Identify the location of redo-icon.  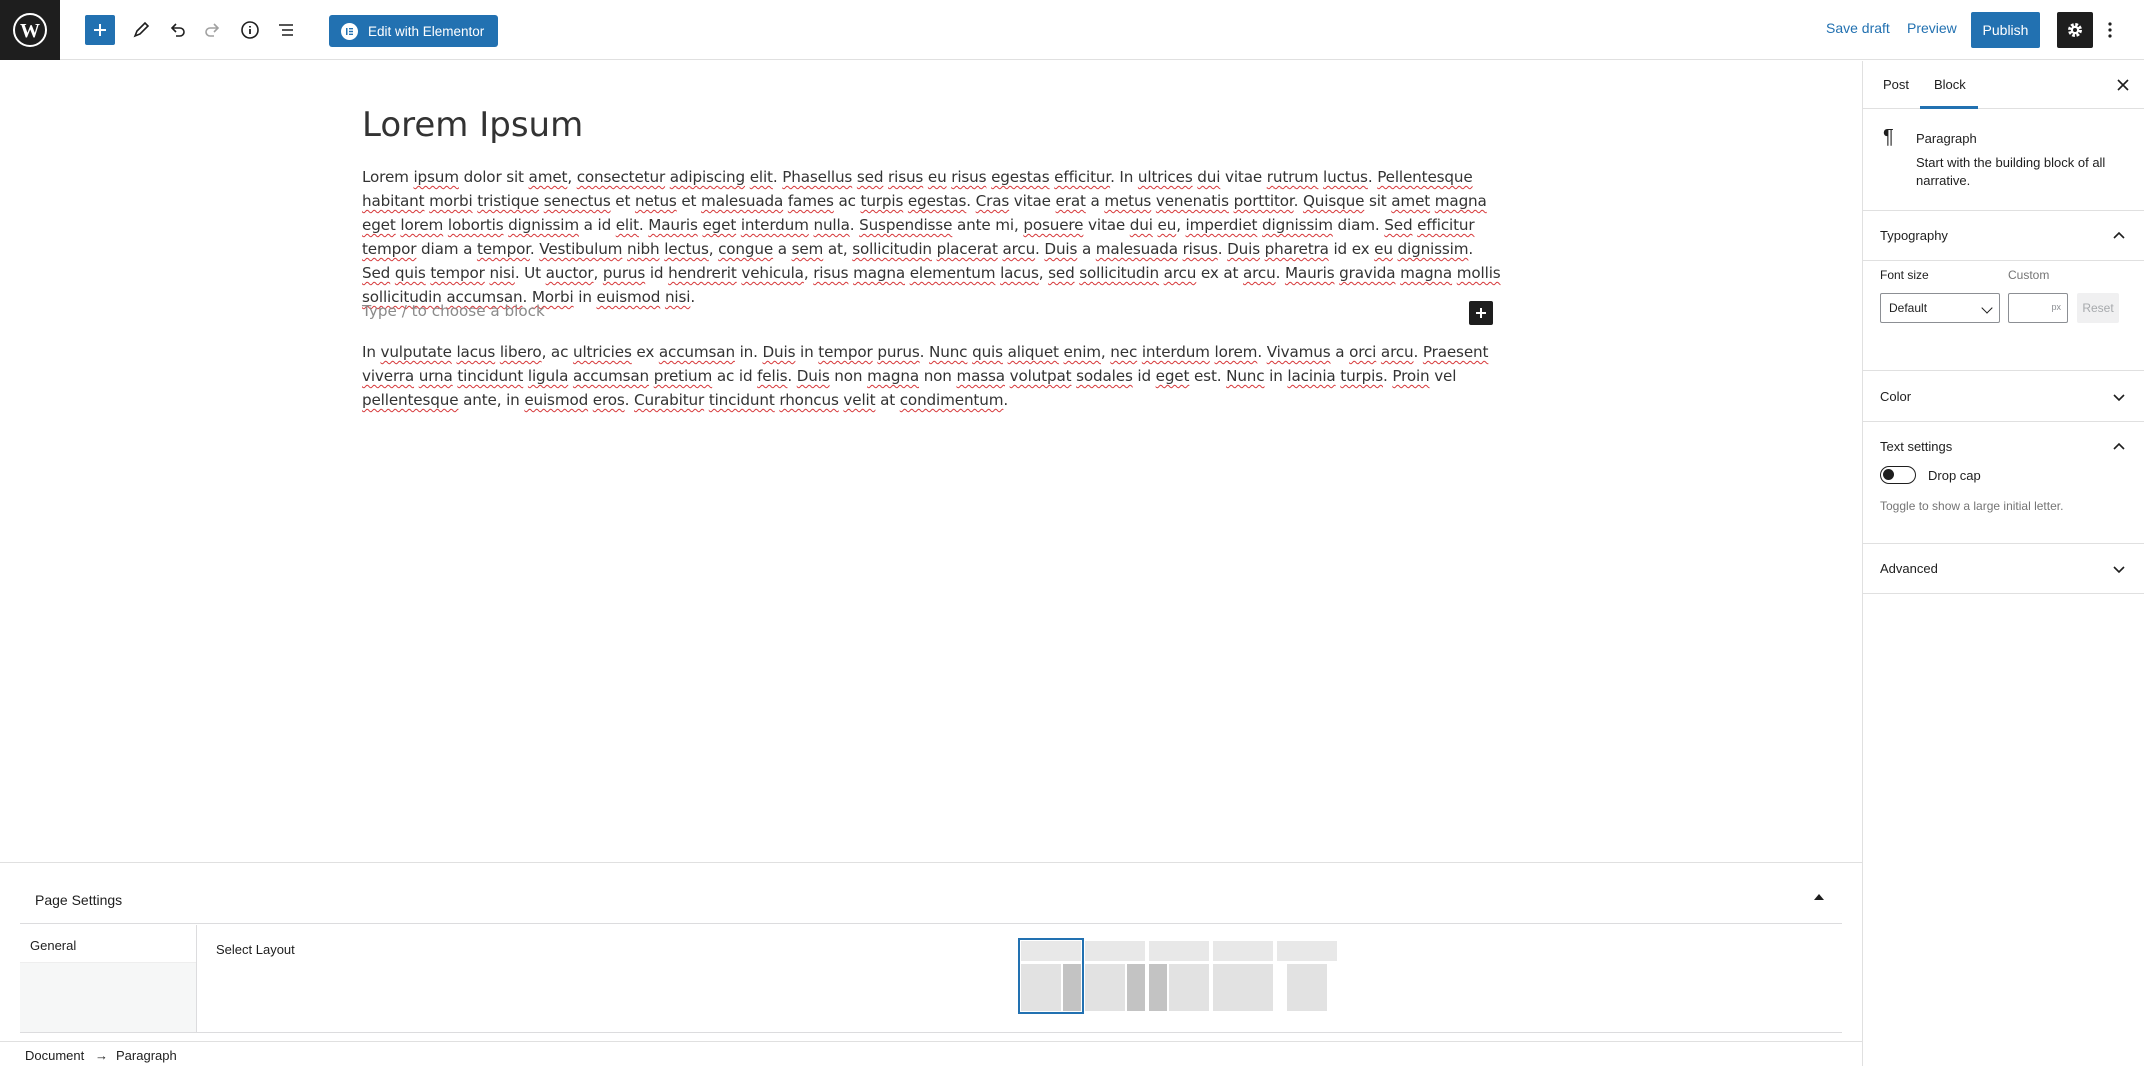
(212, 30).